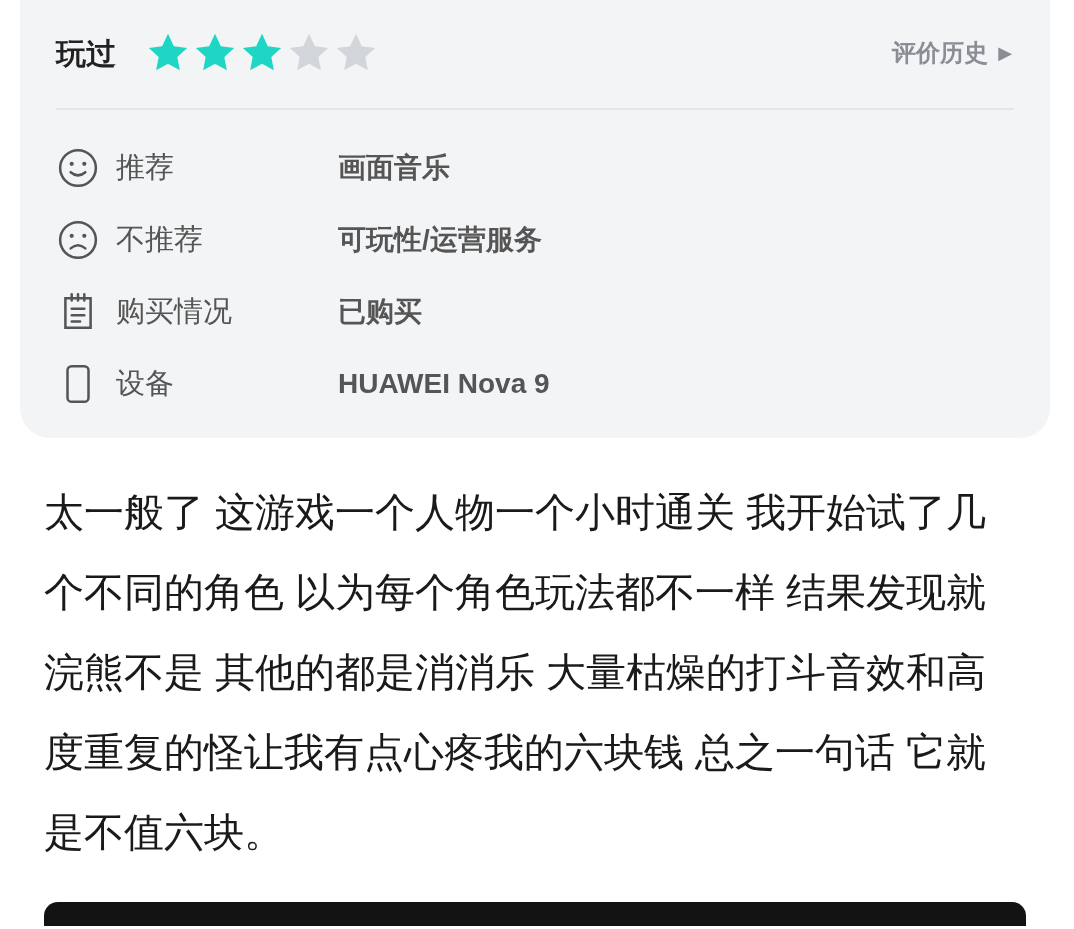 The height and width of the screenshot is (929, 1074). I want to click on sad-face-icon, so click(78, 240).